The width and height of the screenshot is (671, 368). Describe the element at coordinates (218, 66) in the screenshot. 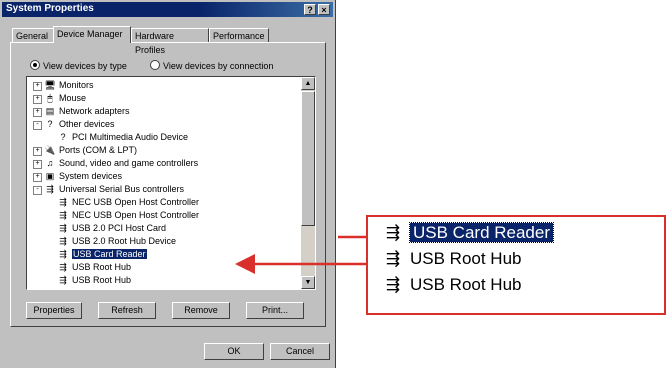

I see `view-by-connection-label: View devices by connection` at that location.